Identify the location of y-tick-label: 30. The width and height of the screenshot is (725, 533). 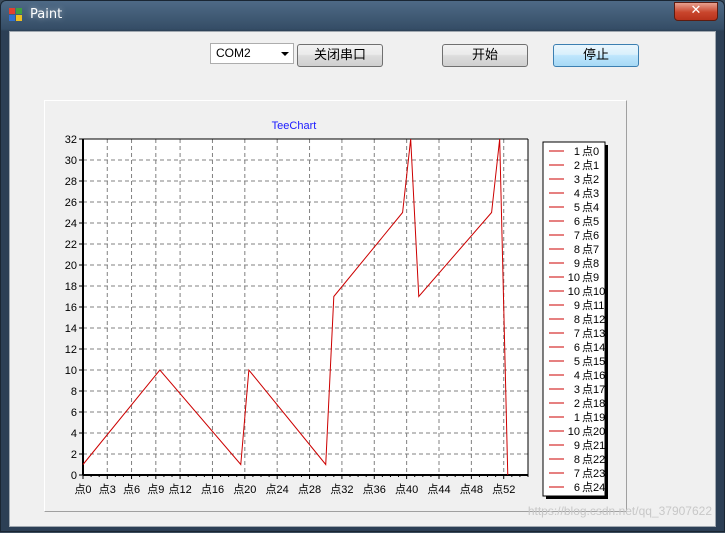
(71, 161).